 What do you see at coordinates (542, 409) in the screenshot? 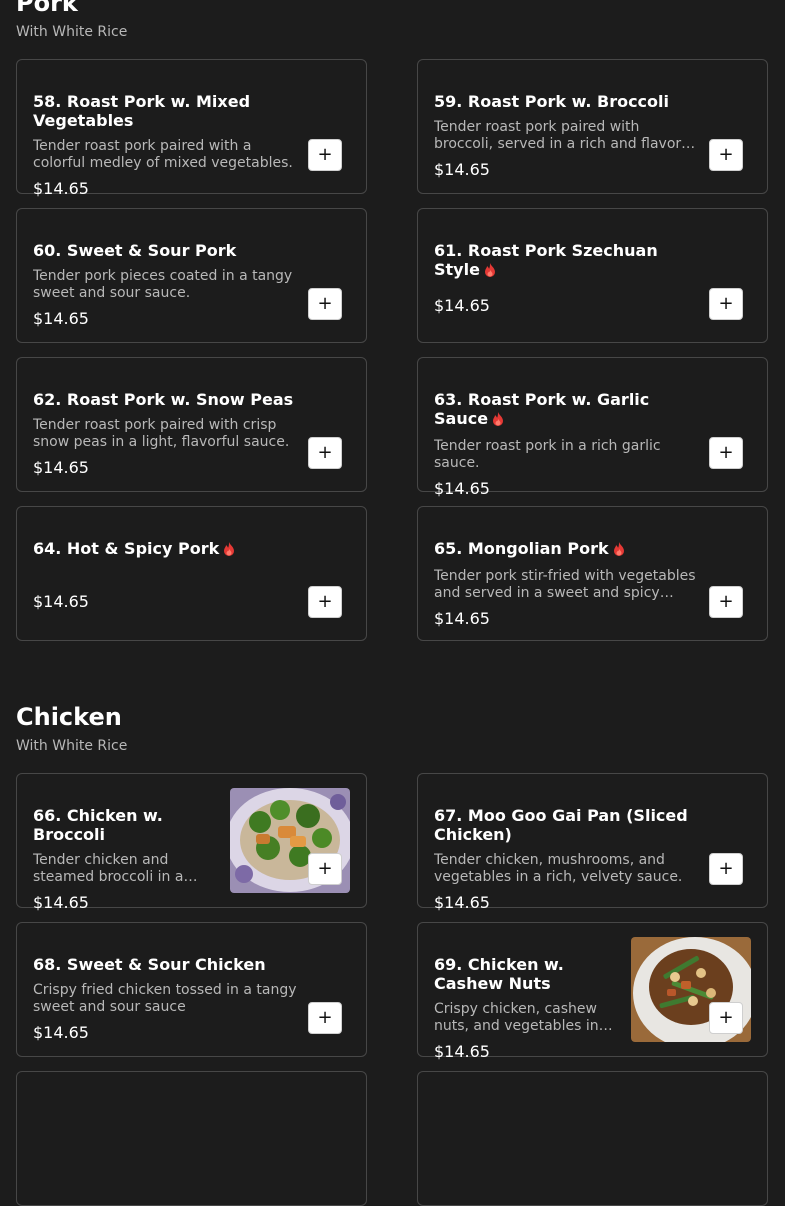
I see `item-name-text: 63. Roast Pork w. Garlic Sauce` at bounding box center [542, 409].